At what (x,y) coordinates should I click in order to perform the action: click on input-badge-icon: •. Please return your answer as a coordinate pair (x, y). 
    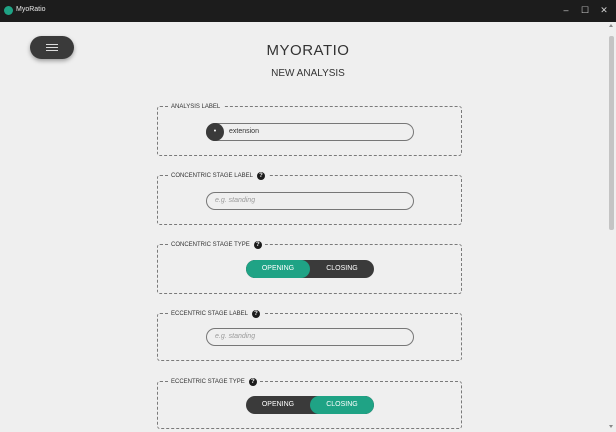
    Looking at the image, I should click on (215, 132).